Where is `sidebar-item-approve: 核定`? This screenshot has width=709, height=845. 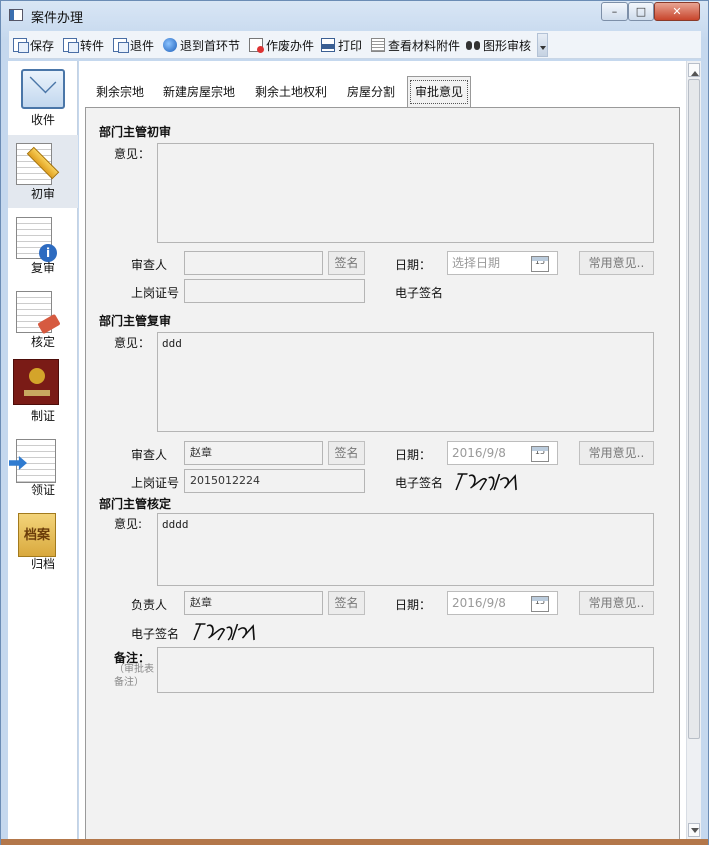 sidebar-item-approve: 核定 is located at coordinates (43, 319).